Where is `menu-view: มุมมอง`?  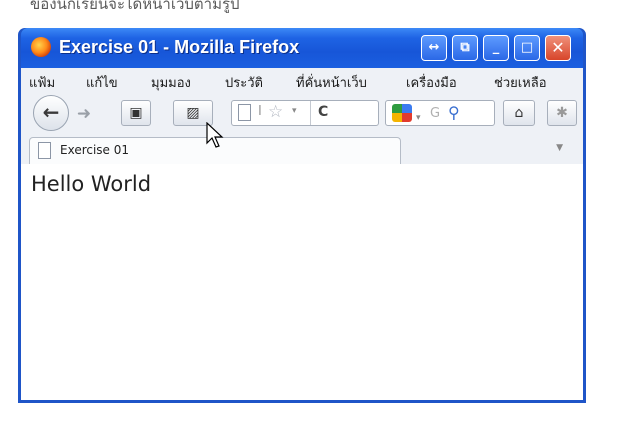
menu-view: มุมมอง is located at coordinates (171, 82).